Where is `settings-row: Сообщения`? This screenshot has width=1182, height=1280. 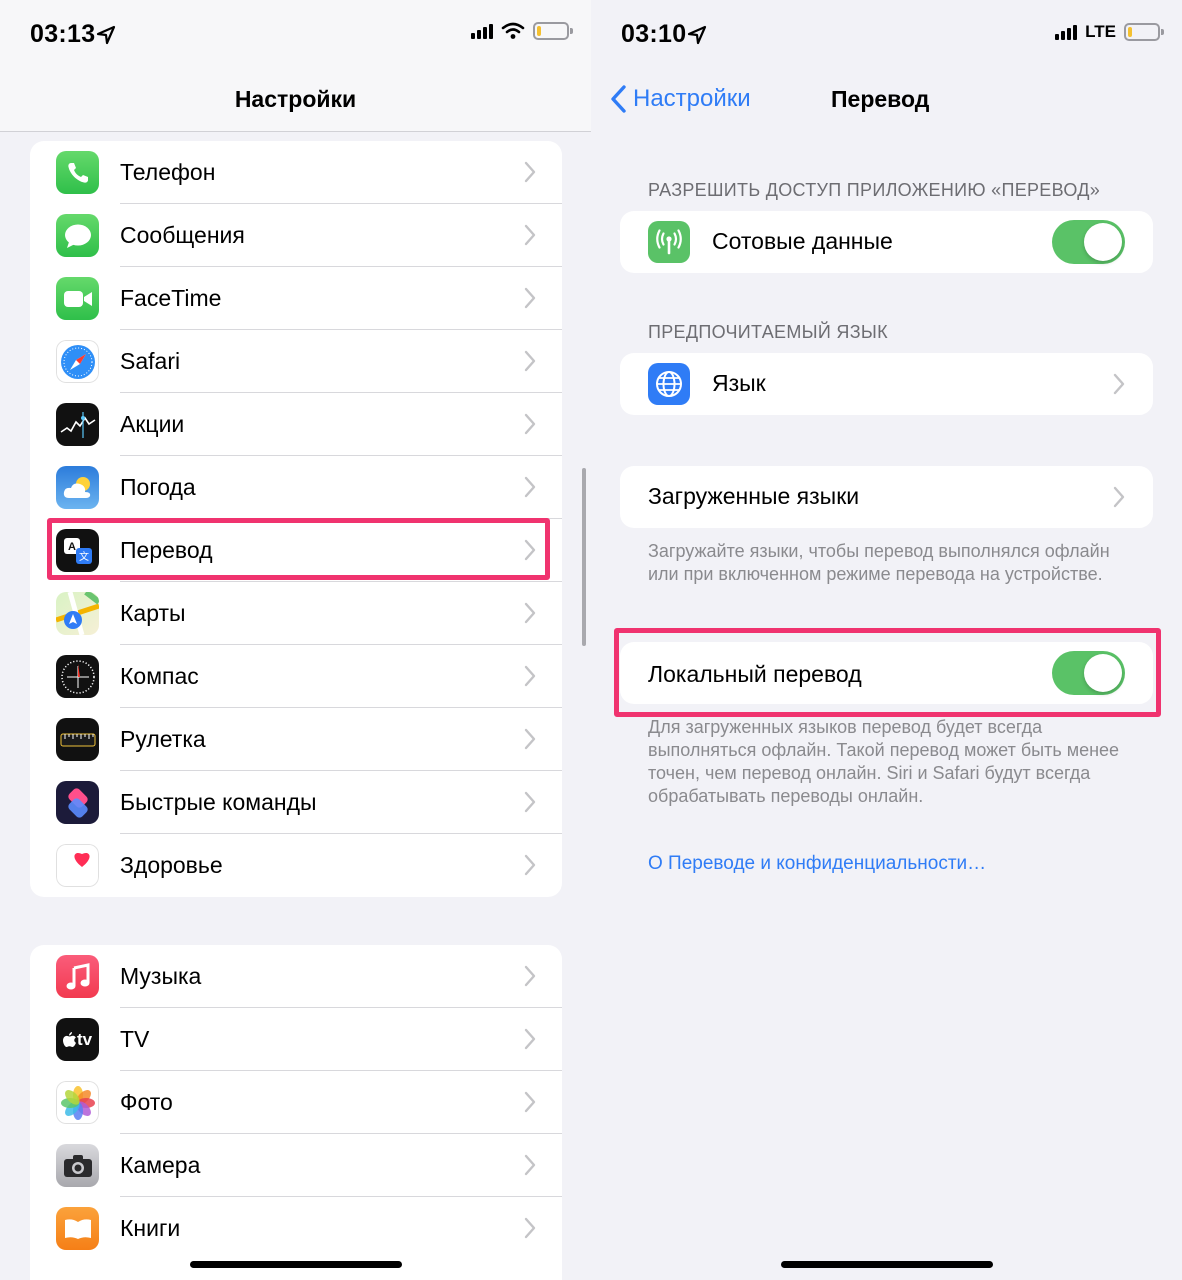 settings-row: Сообщения is located at coordinates (296, 235).